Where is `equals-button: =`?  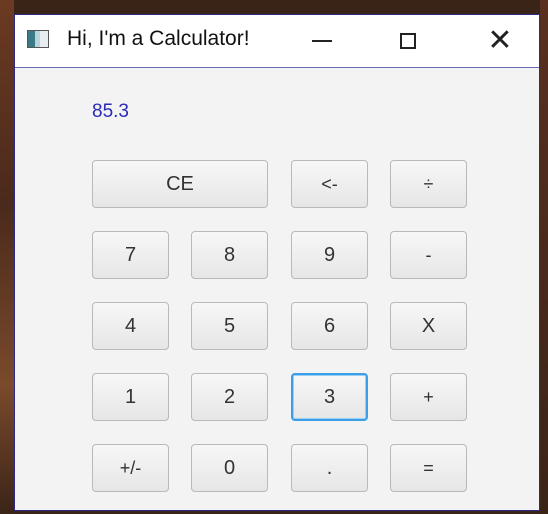 equals-button: = is located at coordinates (428, 468).